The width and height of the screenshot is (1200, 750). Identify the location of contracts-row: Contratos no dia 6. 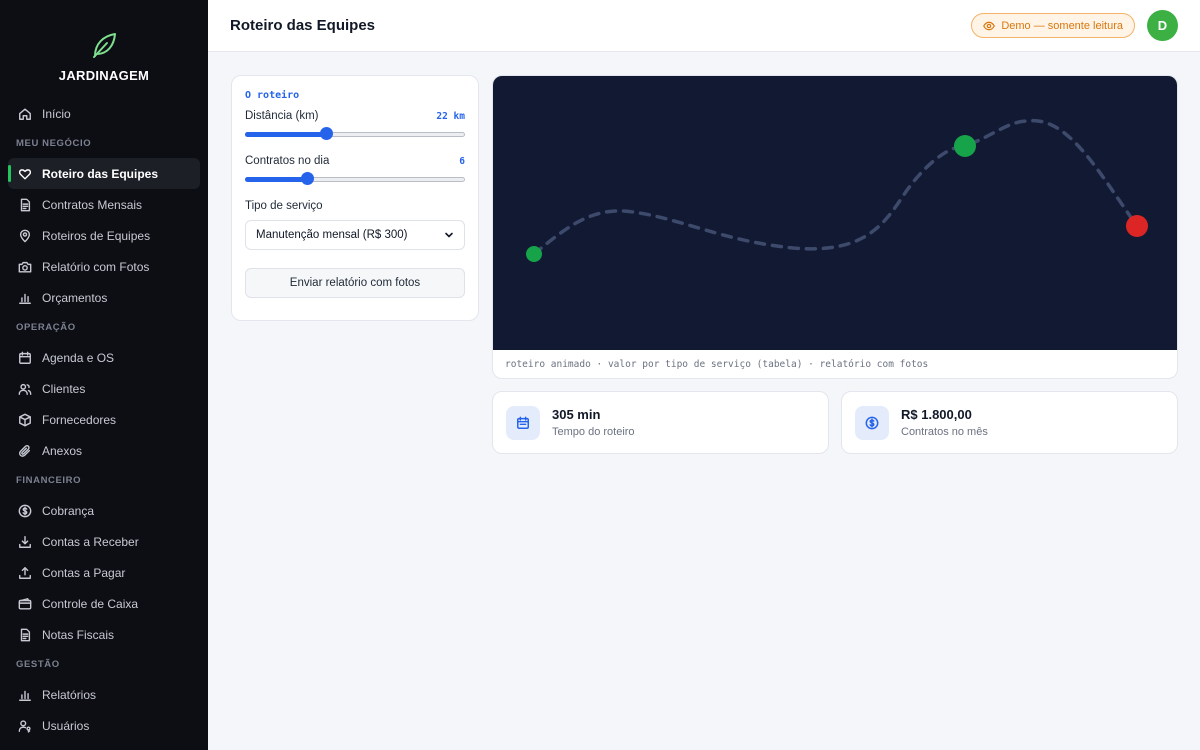
(355, 161).